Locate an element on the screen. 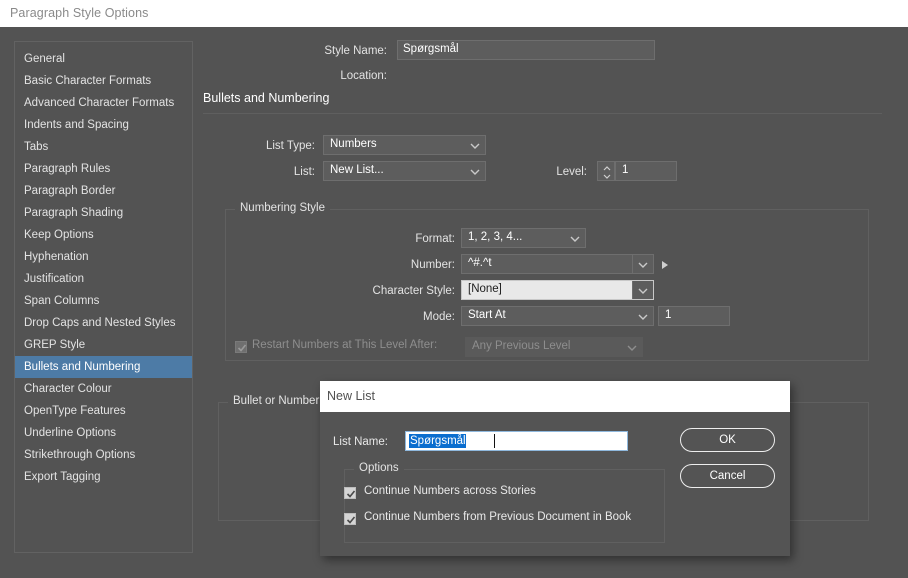  sidebar-item-bullets-and-numbering: Bullets and Numbering is located at coordinates (103, 367).